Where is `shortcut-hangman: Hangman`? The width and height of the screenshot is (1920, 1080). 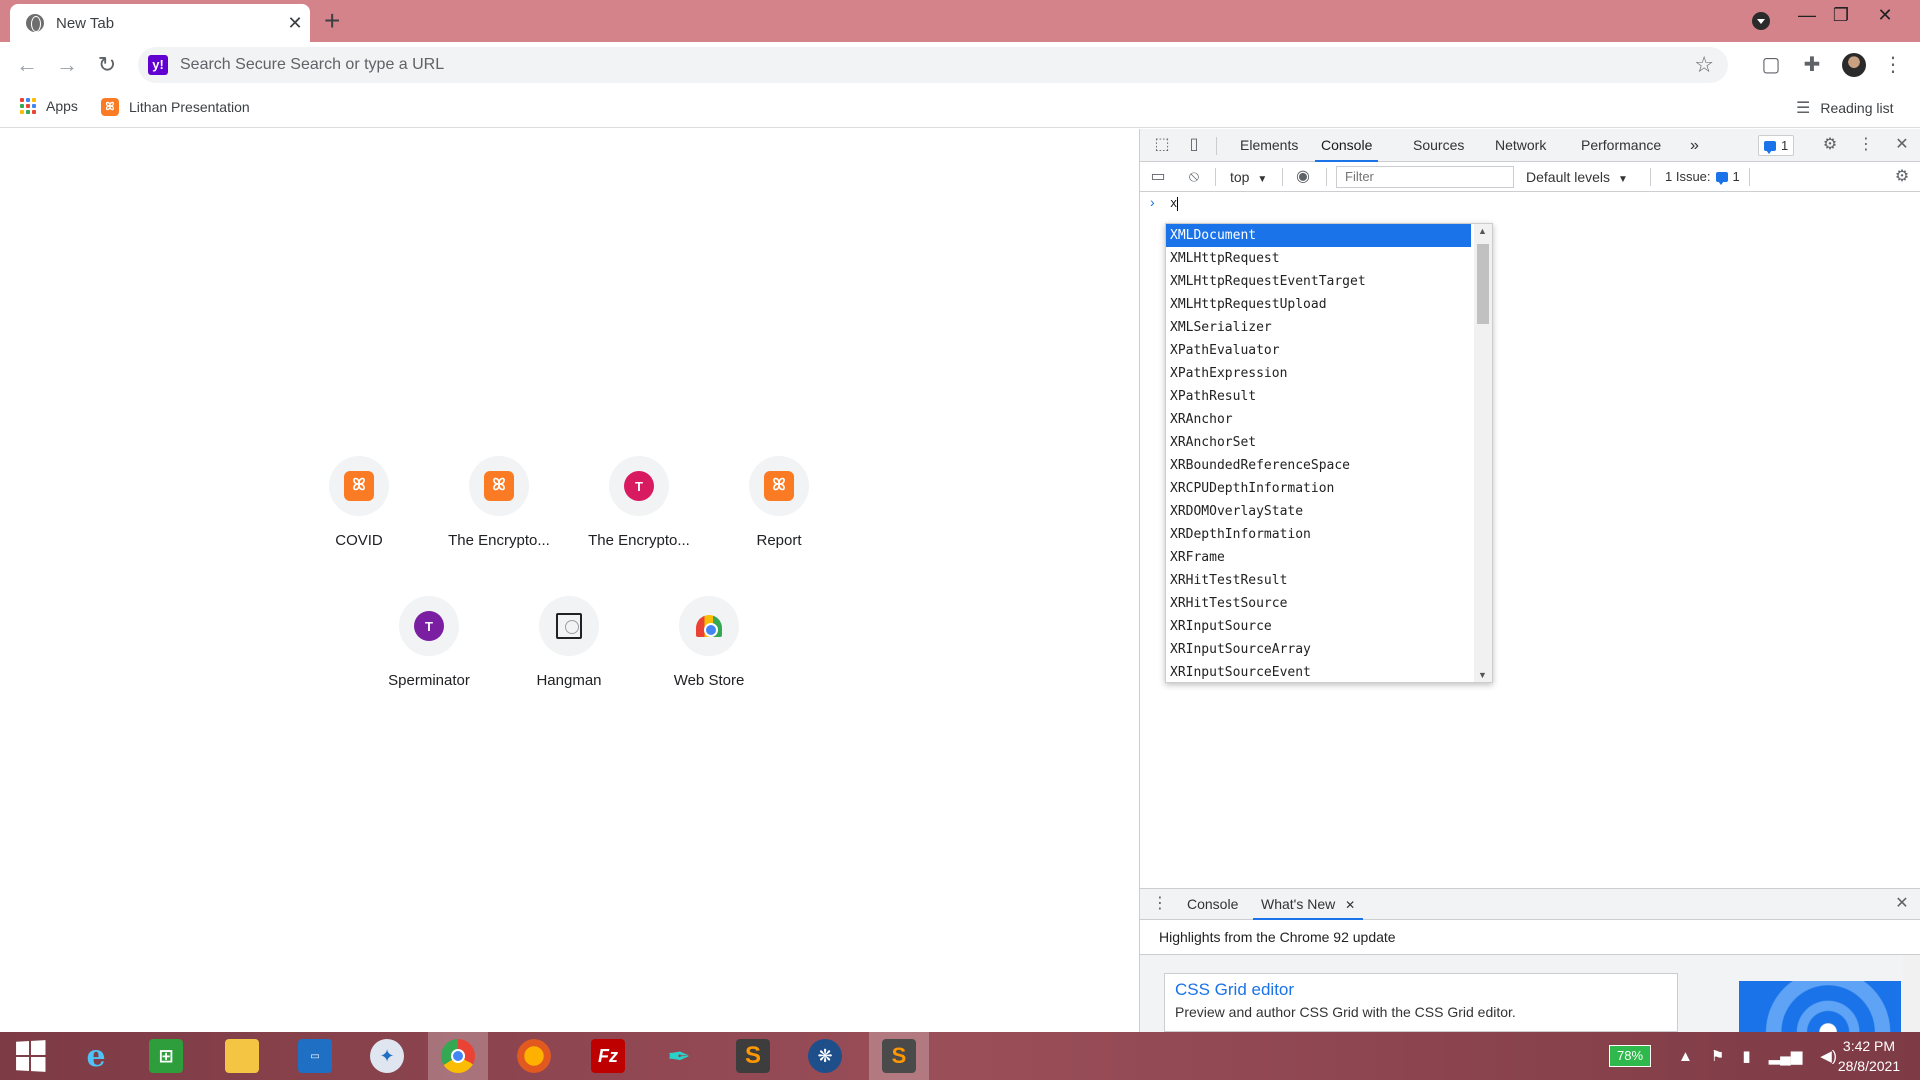 shortcut-hangman: Hangman is located at coordinates (569, 642).